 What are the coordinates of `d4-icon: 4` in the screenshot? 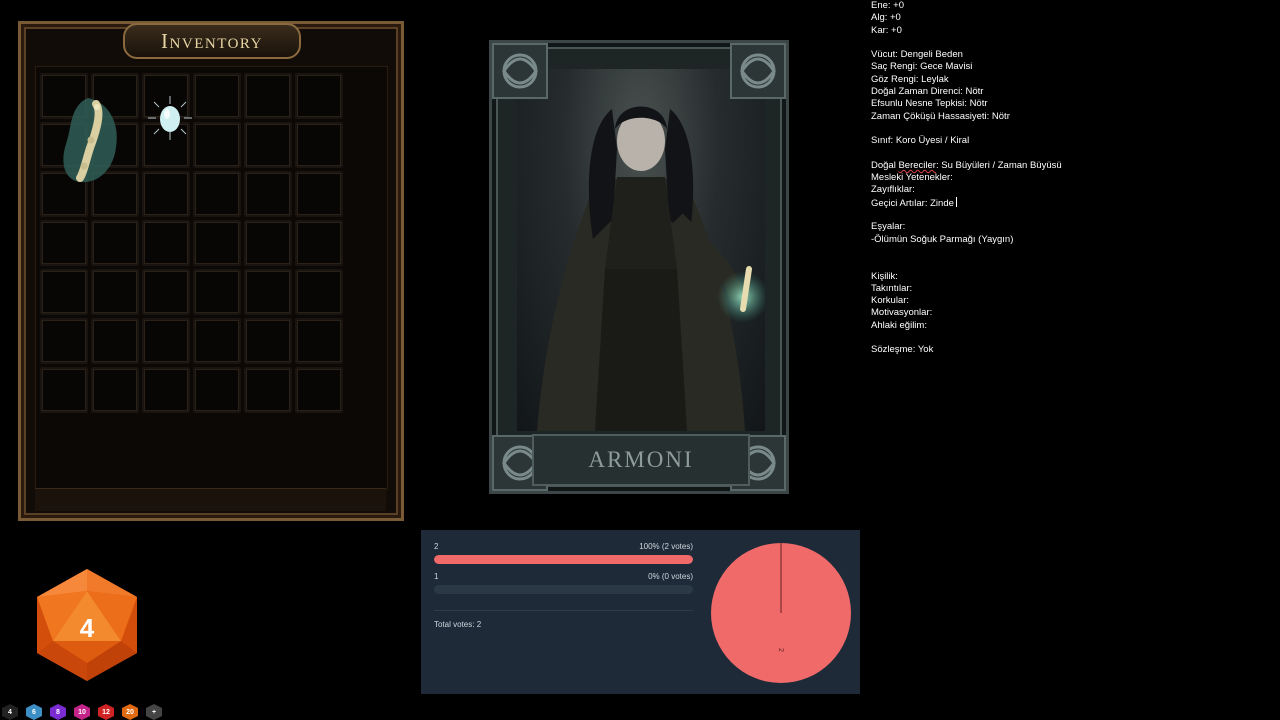 It's located at (10, 712).